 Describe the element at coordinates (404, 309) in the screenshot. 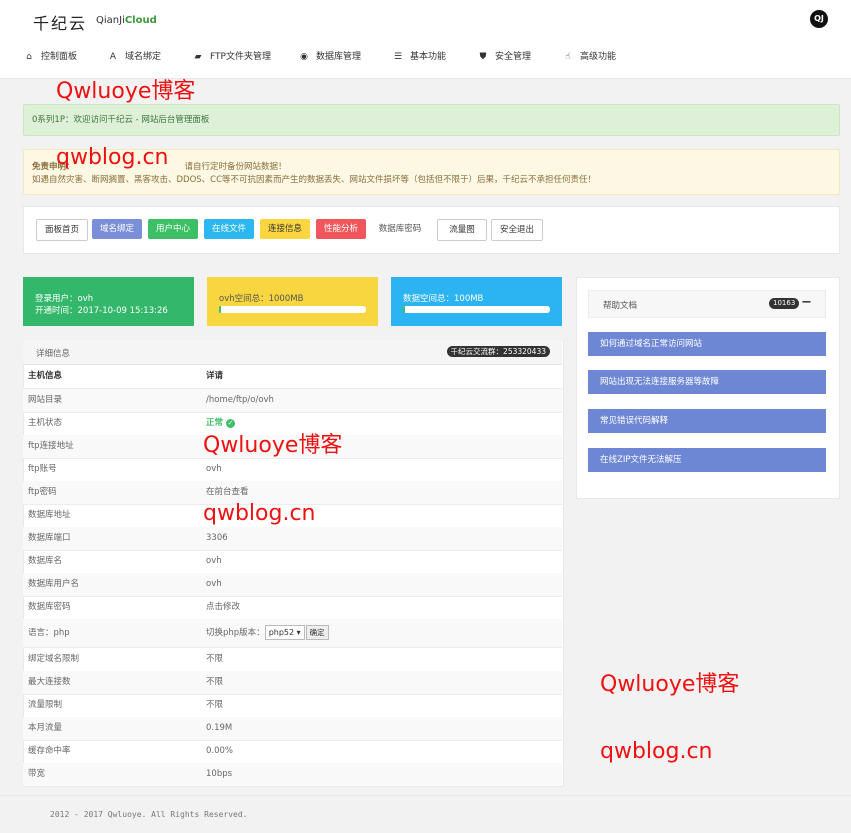

I see `db-space-progress-fill` at that location.